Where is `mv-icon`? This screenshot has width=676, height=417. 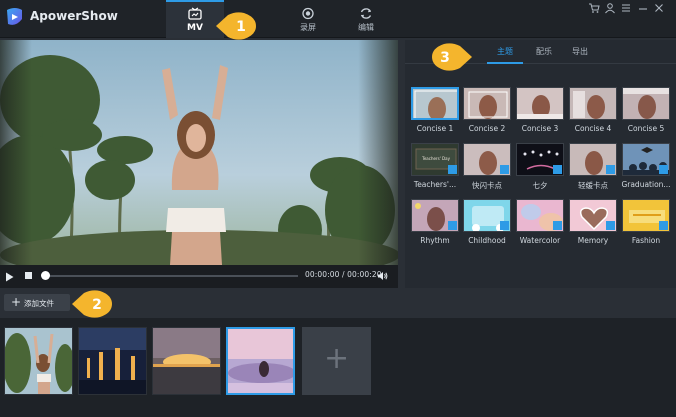 mv-icon is located at coordinates (195, 13).